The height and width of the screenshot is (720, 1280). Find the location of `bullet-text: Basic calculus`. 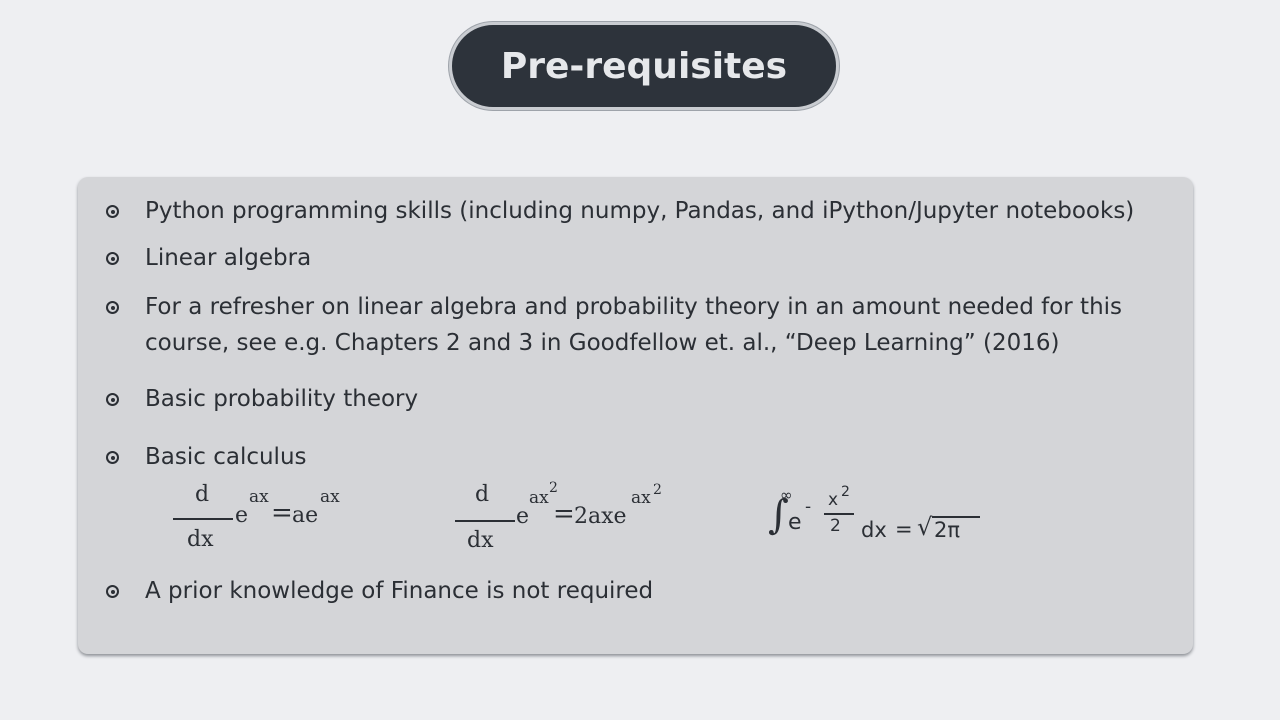

bullet-text: Basic calculus is located at coordinates (226, 457).